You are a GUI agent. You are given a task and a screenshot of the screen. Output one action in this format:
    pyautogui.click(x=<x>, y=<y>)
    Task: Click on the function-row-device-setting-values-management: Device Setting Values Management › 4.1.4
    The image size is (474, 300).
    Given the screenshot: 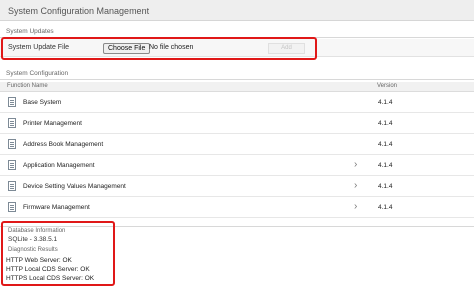 What is the action you would take?
    pyautogui.click(x=237, y=186)
    